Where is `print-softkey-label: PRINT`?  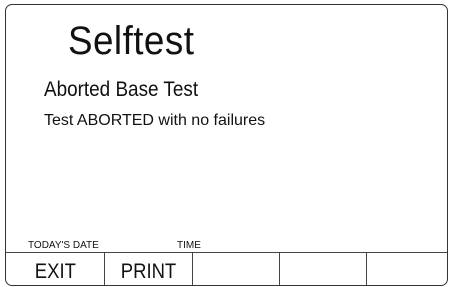 print-softkey-label: PRINT is located at coordinates (148, 271).